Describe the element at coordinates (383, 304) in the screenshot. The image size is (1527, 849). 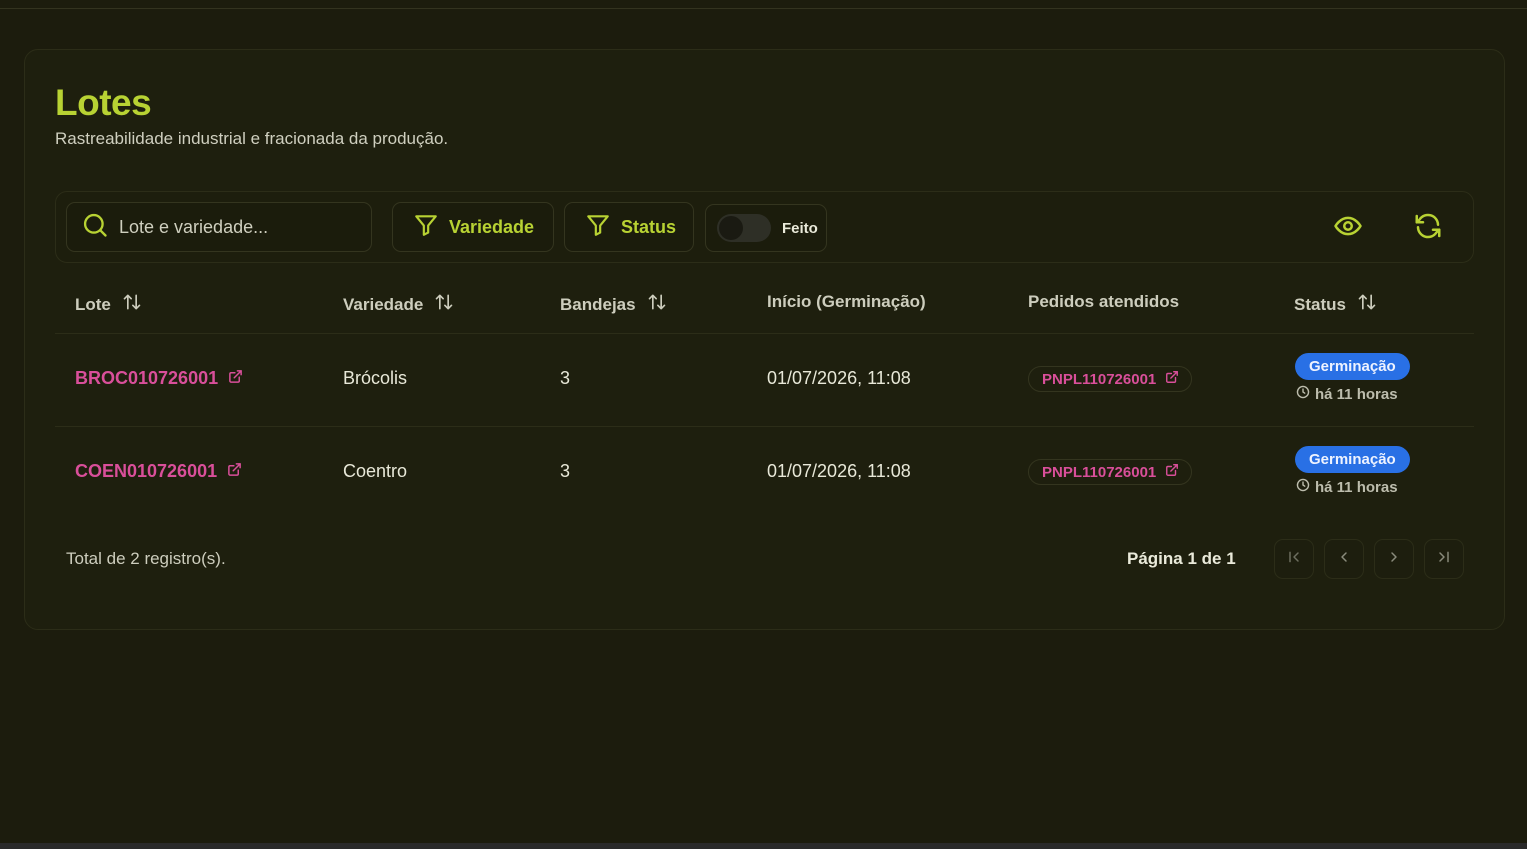
I see `column-label: Variedade` at that location.